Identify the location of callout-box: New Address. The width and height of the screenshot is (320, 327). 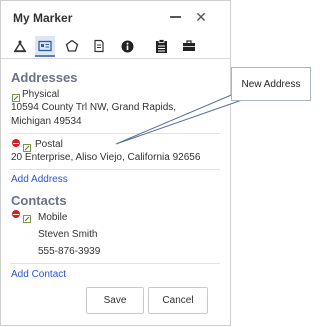
(271, 84).